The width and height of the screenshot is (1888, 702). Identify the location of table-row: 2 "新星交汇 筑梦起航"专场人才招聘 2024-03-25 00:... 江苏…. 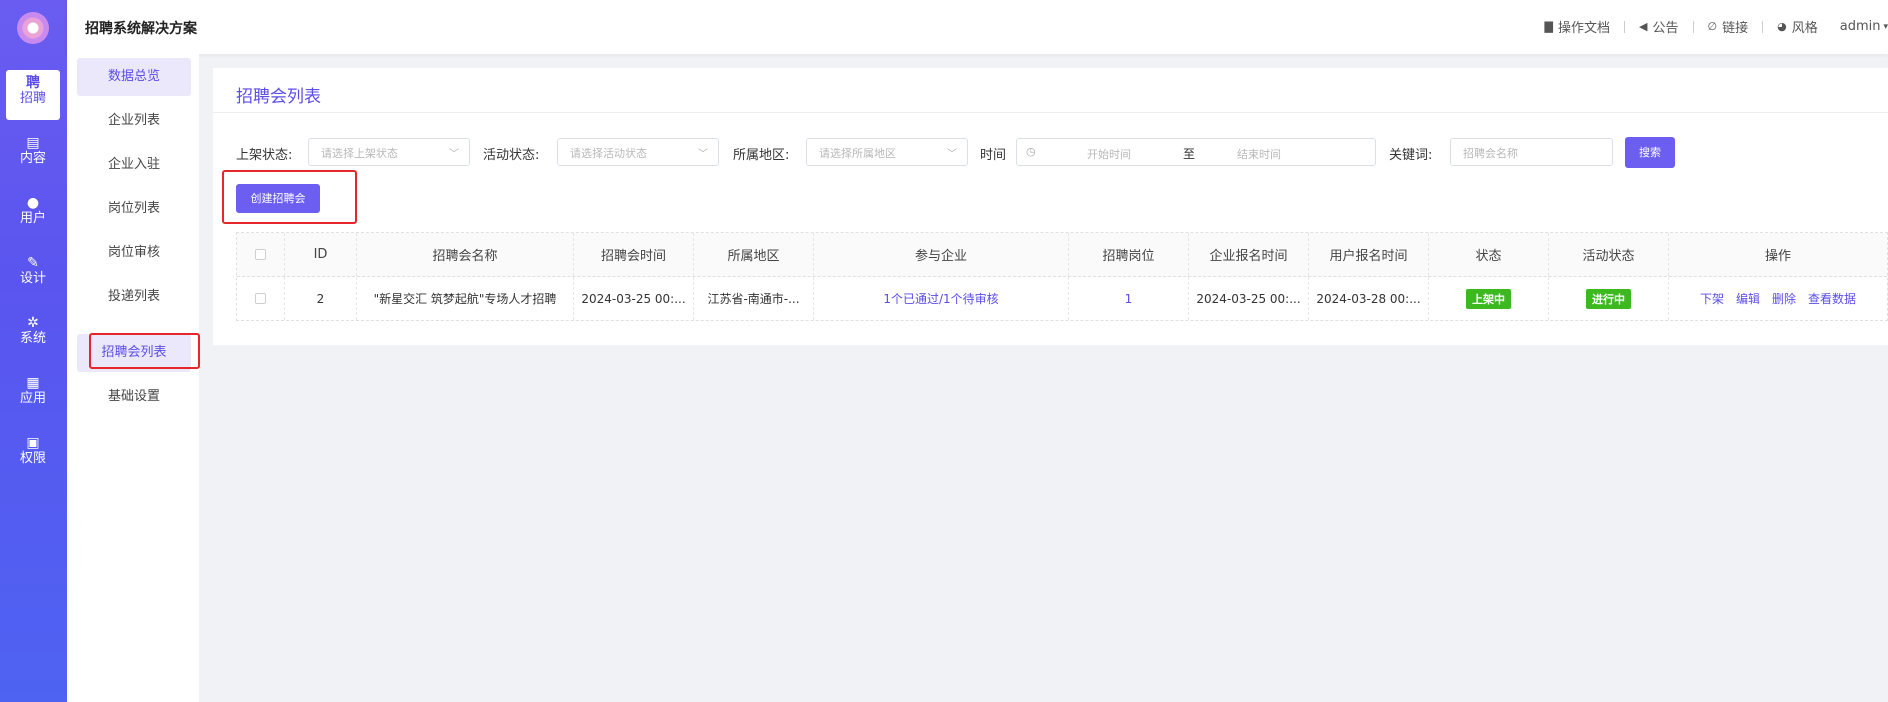
(1062, 298).